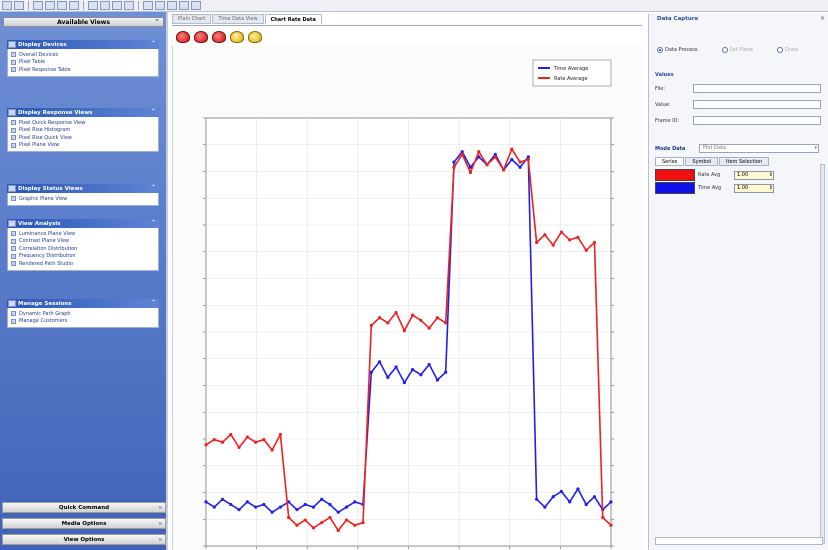  I want to click on search-icon, so click(38, 5).